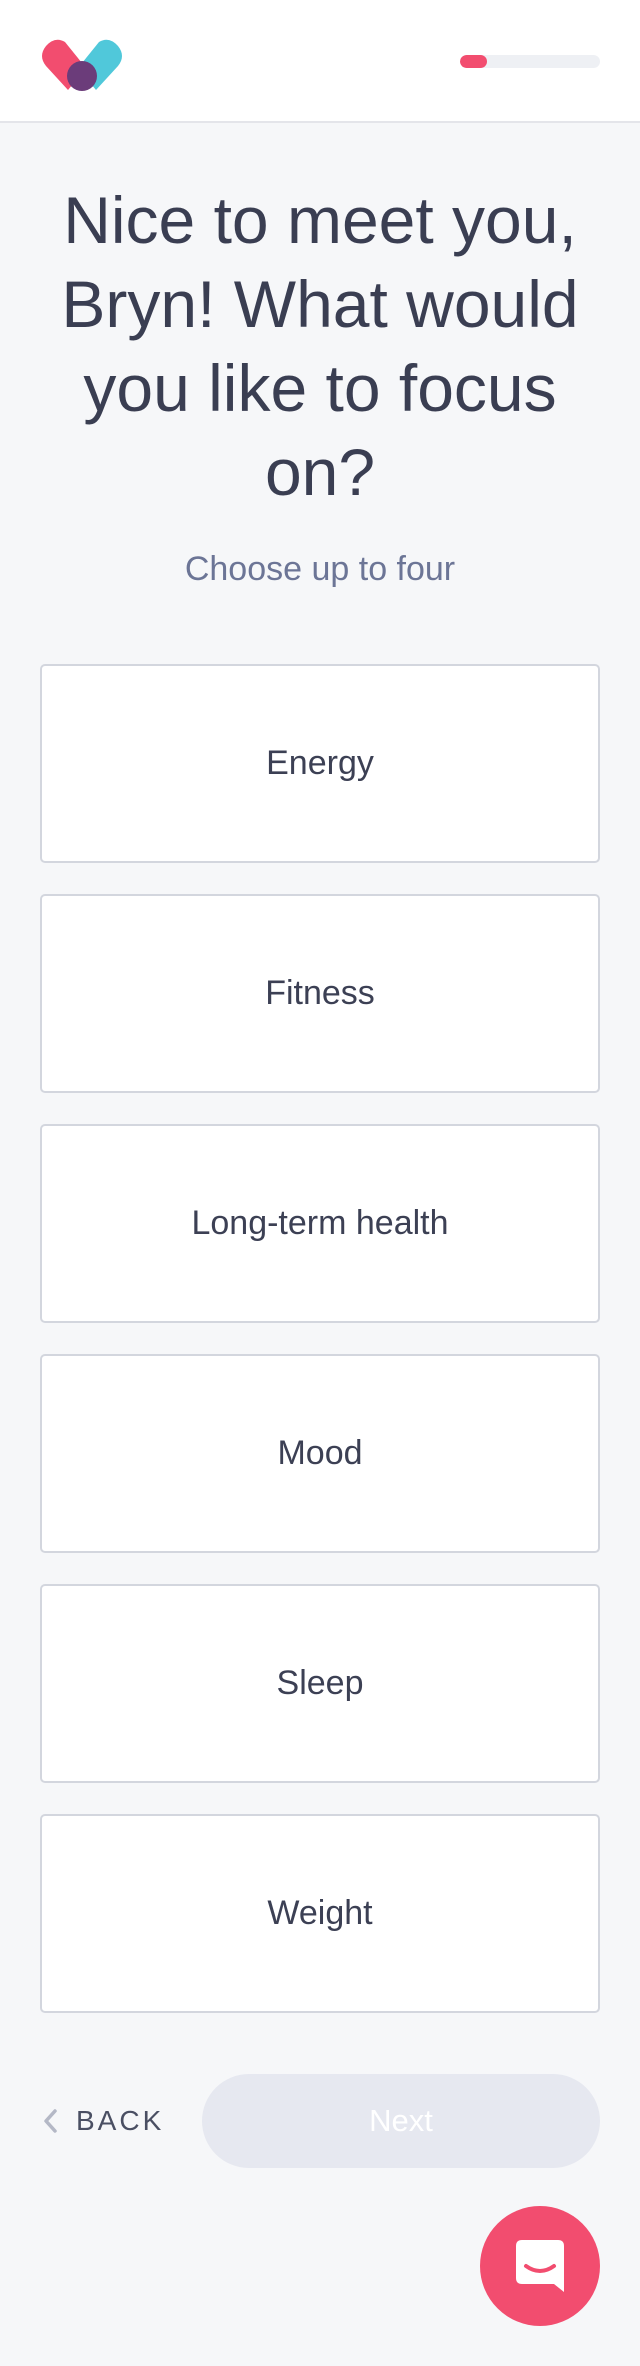  What do you see at coordinates (320, 1913) in the screenshot?
I see `option-weight: Weight` at bounding box center [320, 1913].